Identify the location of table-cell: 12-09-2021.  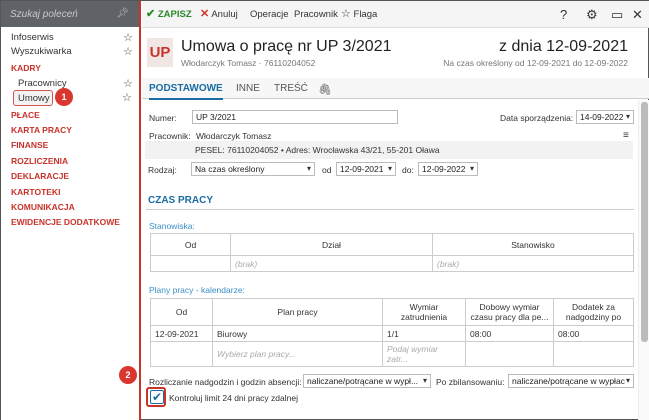
(181, 333).